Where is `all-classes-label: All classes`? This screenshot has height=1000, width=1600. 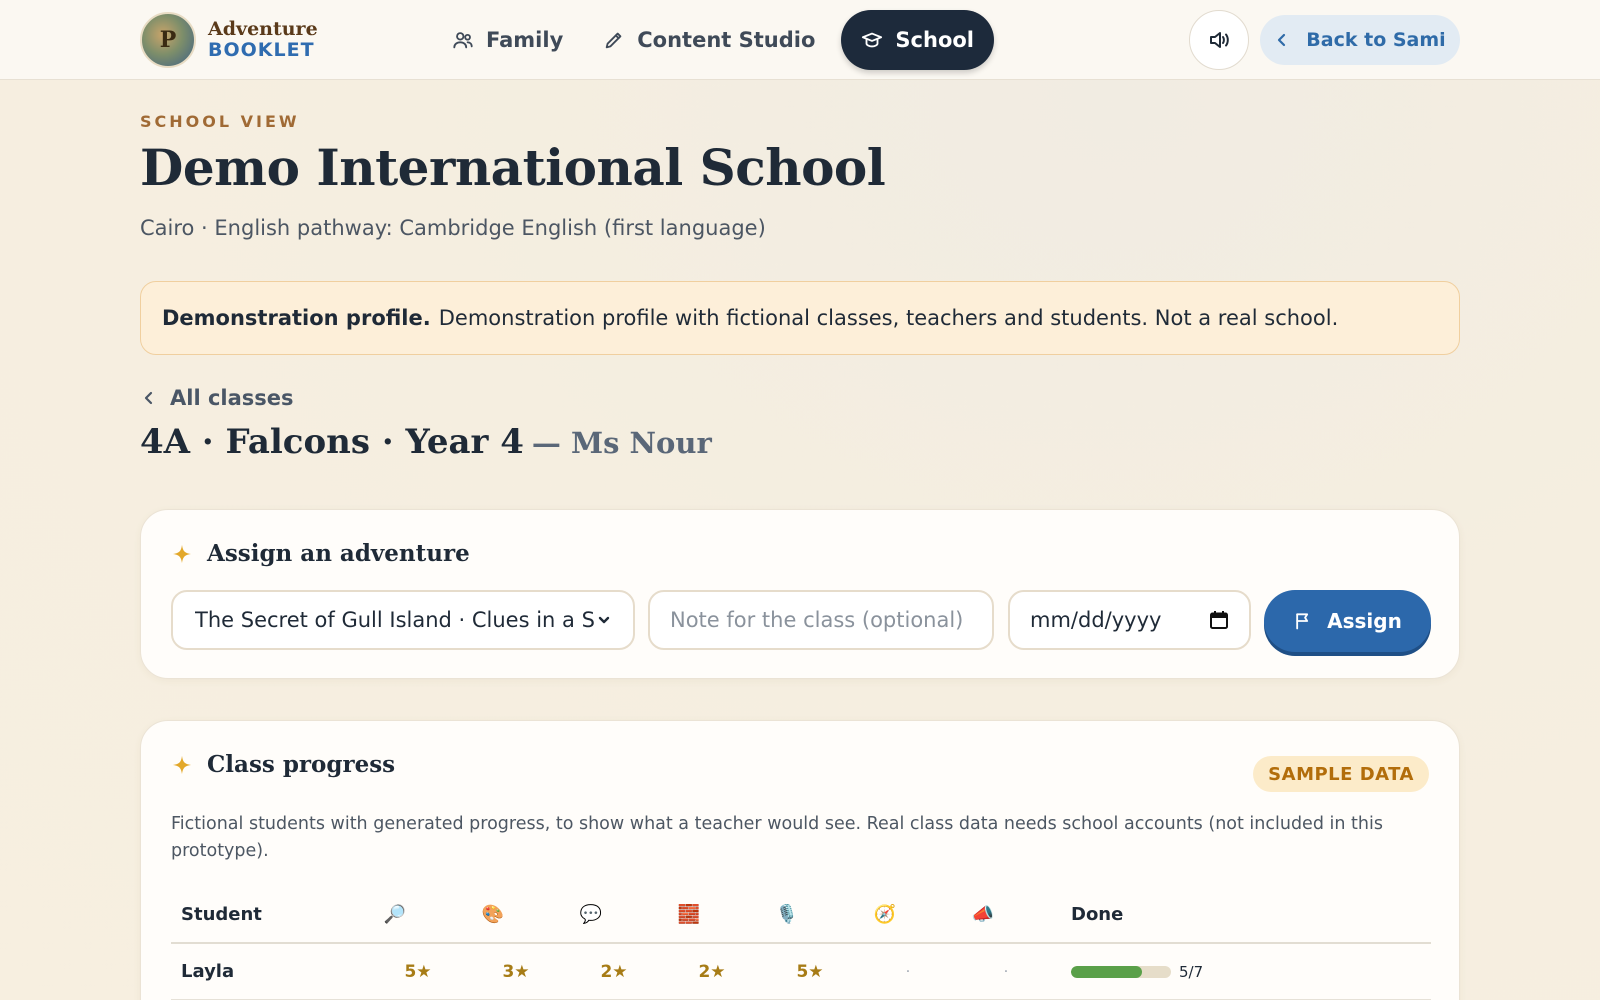
all-classes-label: All classes is located at coordinates (232, 398).